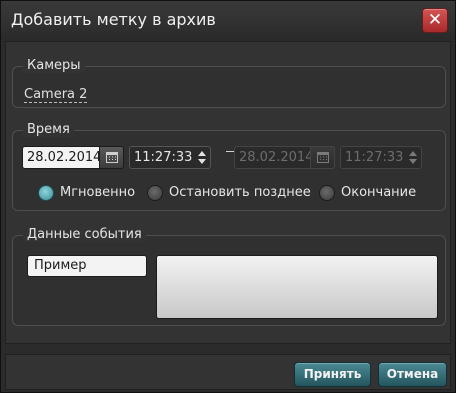  Describe the element at coordinates (332, 374) in the screenshot. I see `accept-button: Принять` at that location.